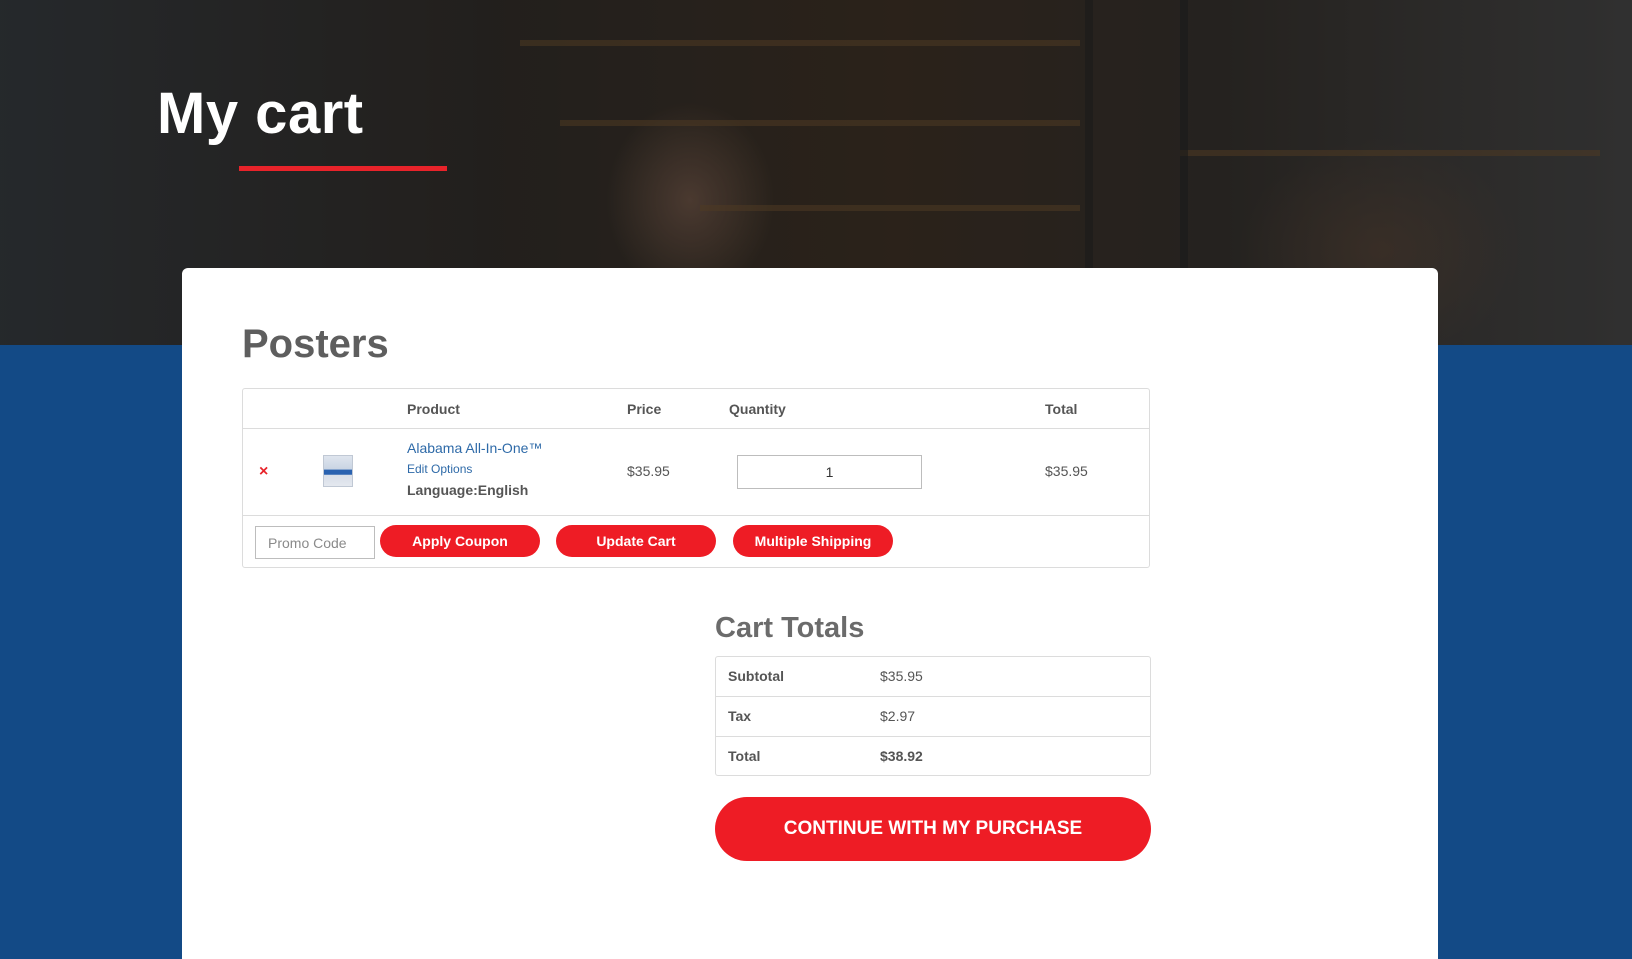 The width and height of the screenshot is (1632, 959). What do you see at coordinates (757, 409) in the screenshot?
I see `column-header-quantity: Quantity` at bounding box center [757, 409].